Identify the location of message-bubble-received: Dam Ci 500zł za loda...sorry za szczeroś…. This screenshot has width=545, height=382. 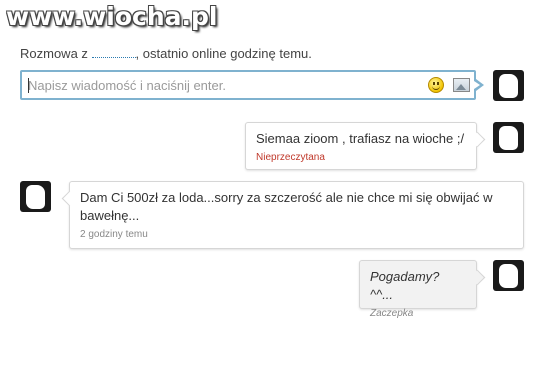
(296, 215).